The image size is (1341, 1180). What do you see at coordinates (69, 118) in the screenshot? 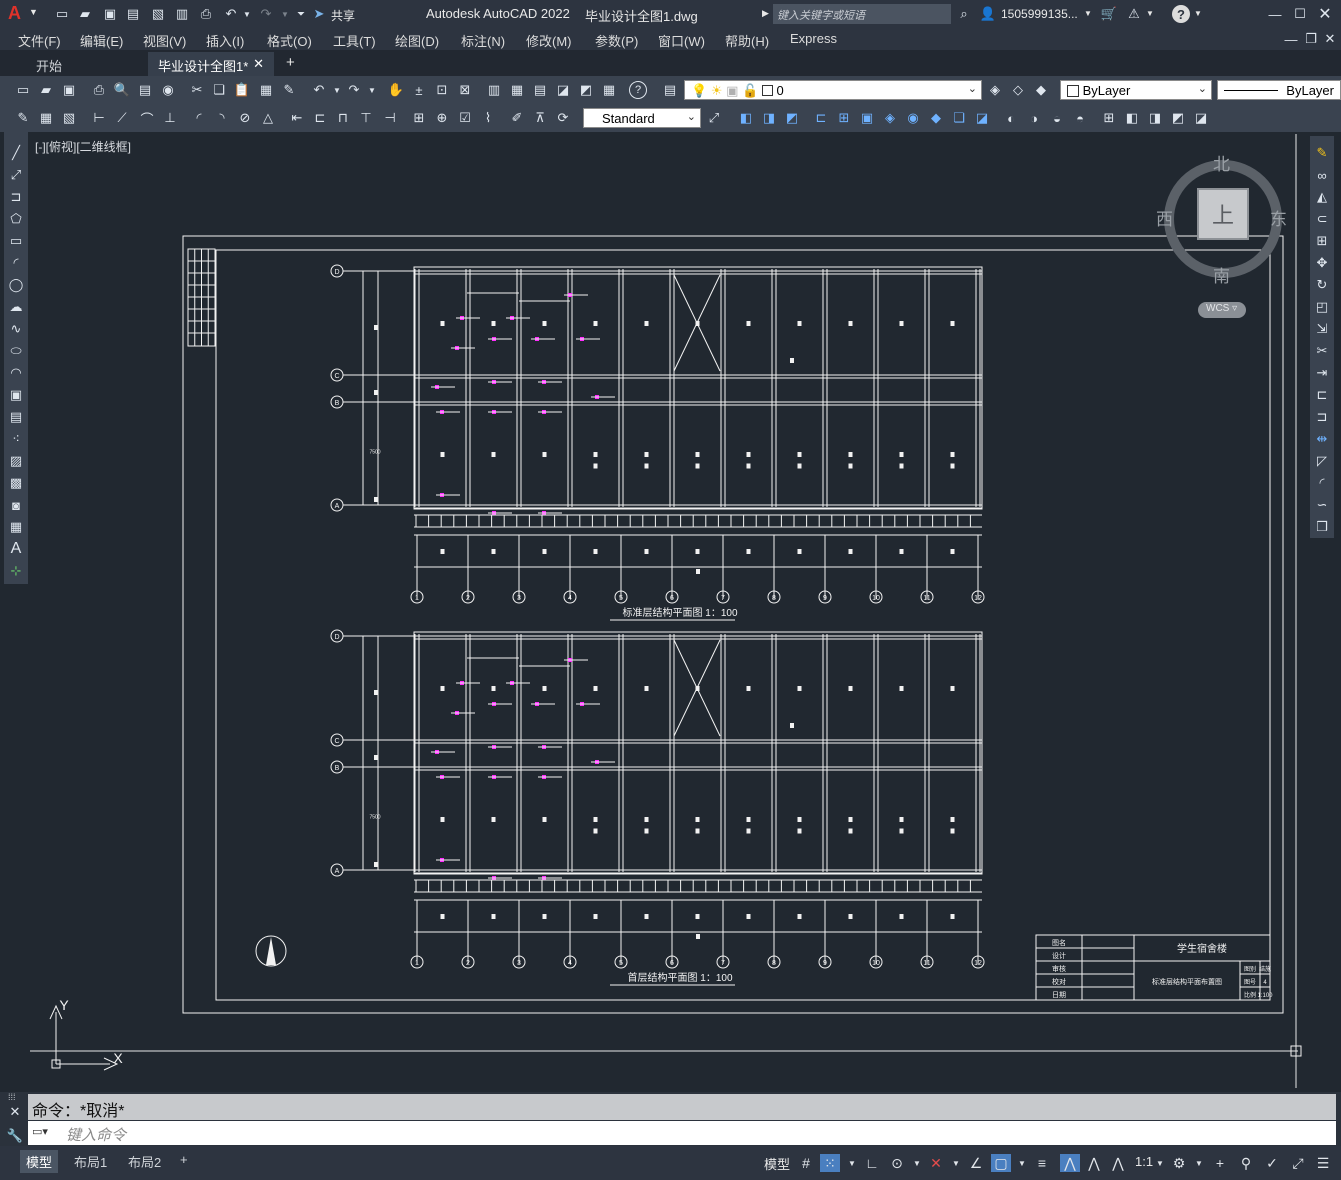
I see `edit-icon-3: ▧` at bounding box center [69, 118].